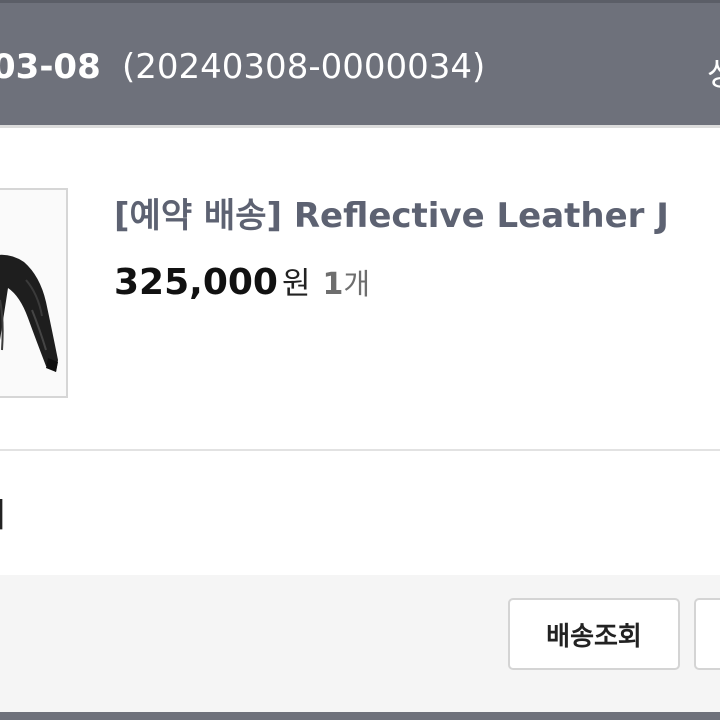 The height and width of the screenshot is (720, 720). Describe the element at coordinates (50, 67) in the screenshot. I see `order-date: 03-08` at that location.